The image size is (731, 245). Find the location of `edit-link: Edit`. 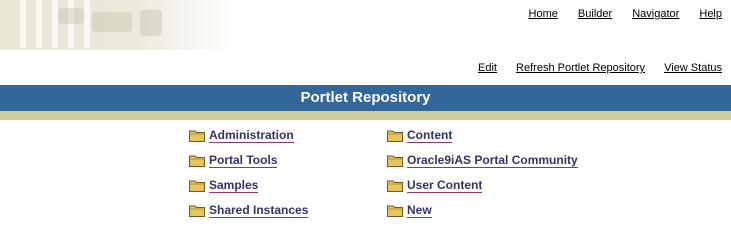

edit-link: Edit is located at coordinates (487, 68).